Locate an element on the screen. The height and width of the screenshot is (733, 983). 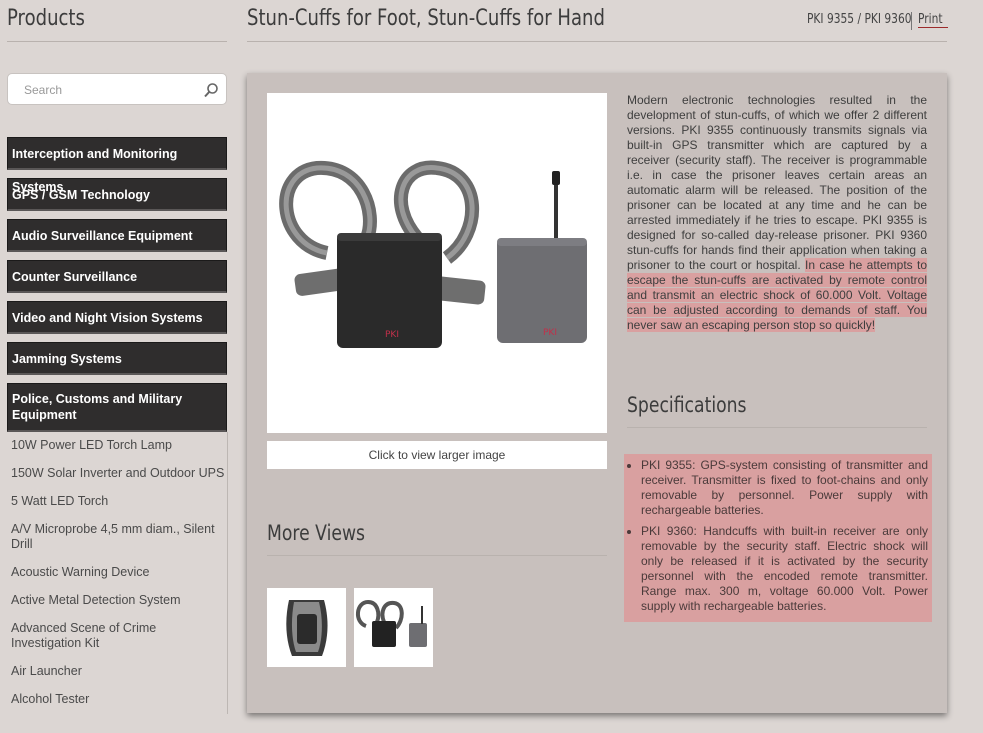
specifications-title: Specifications is located at coordinates (687, 405).